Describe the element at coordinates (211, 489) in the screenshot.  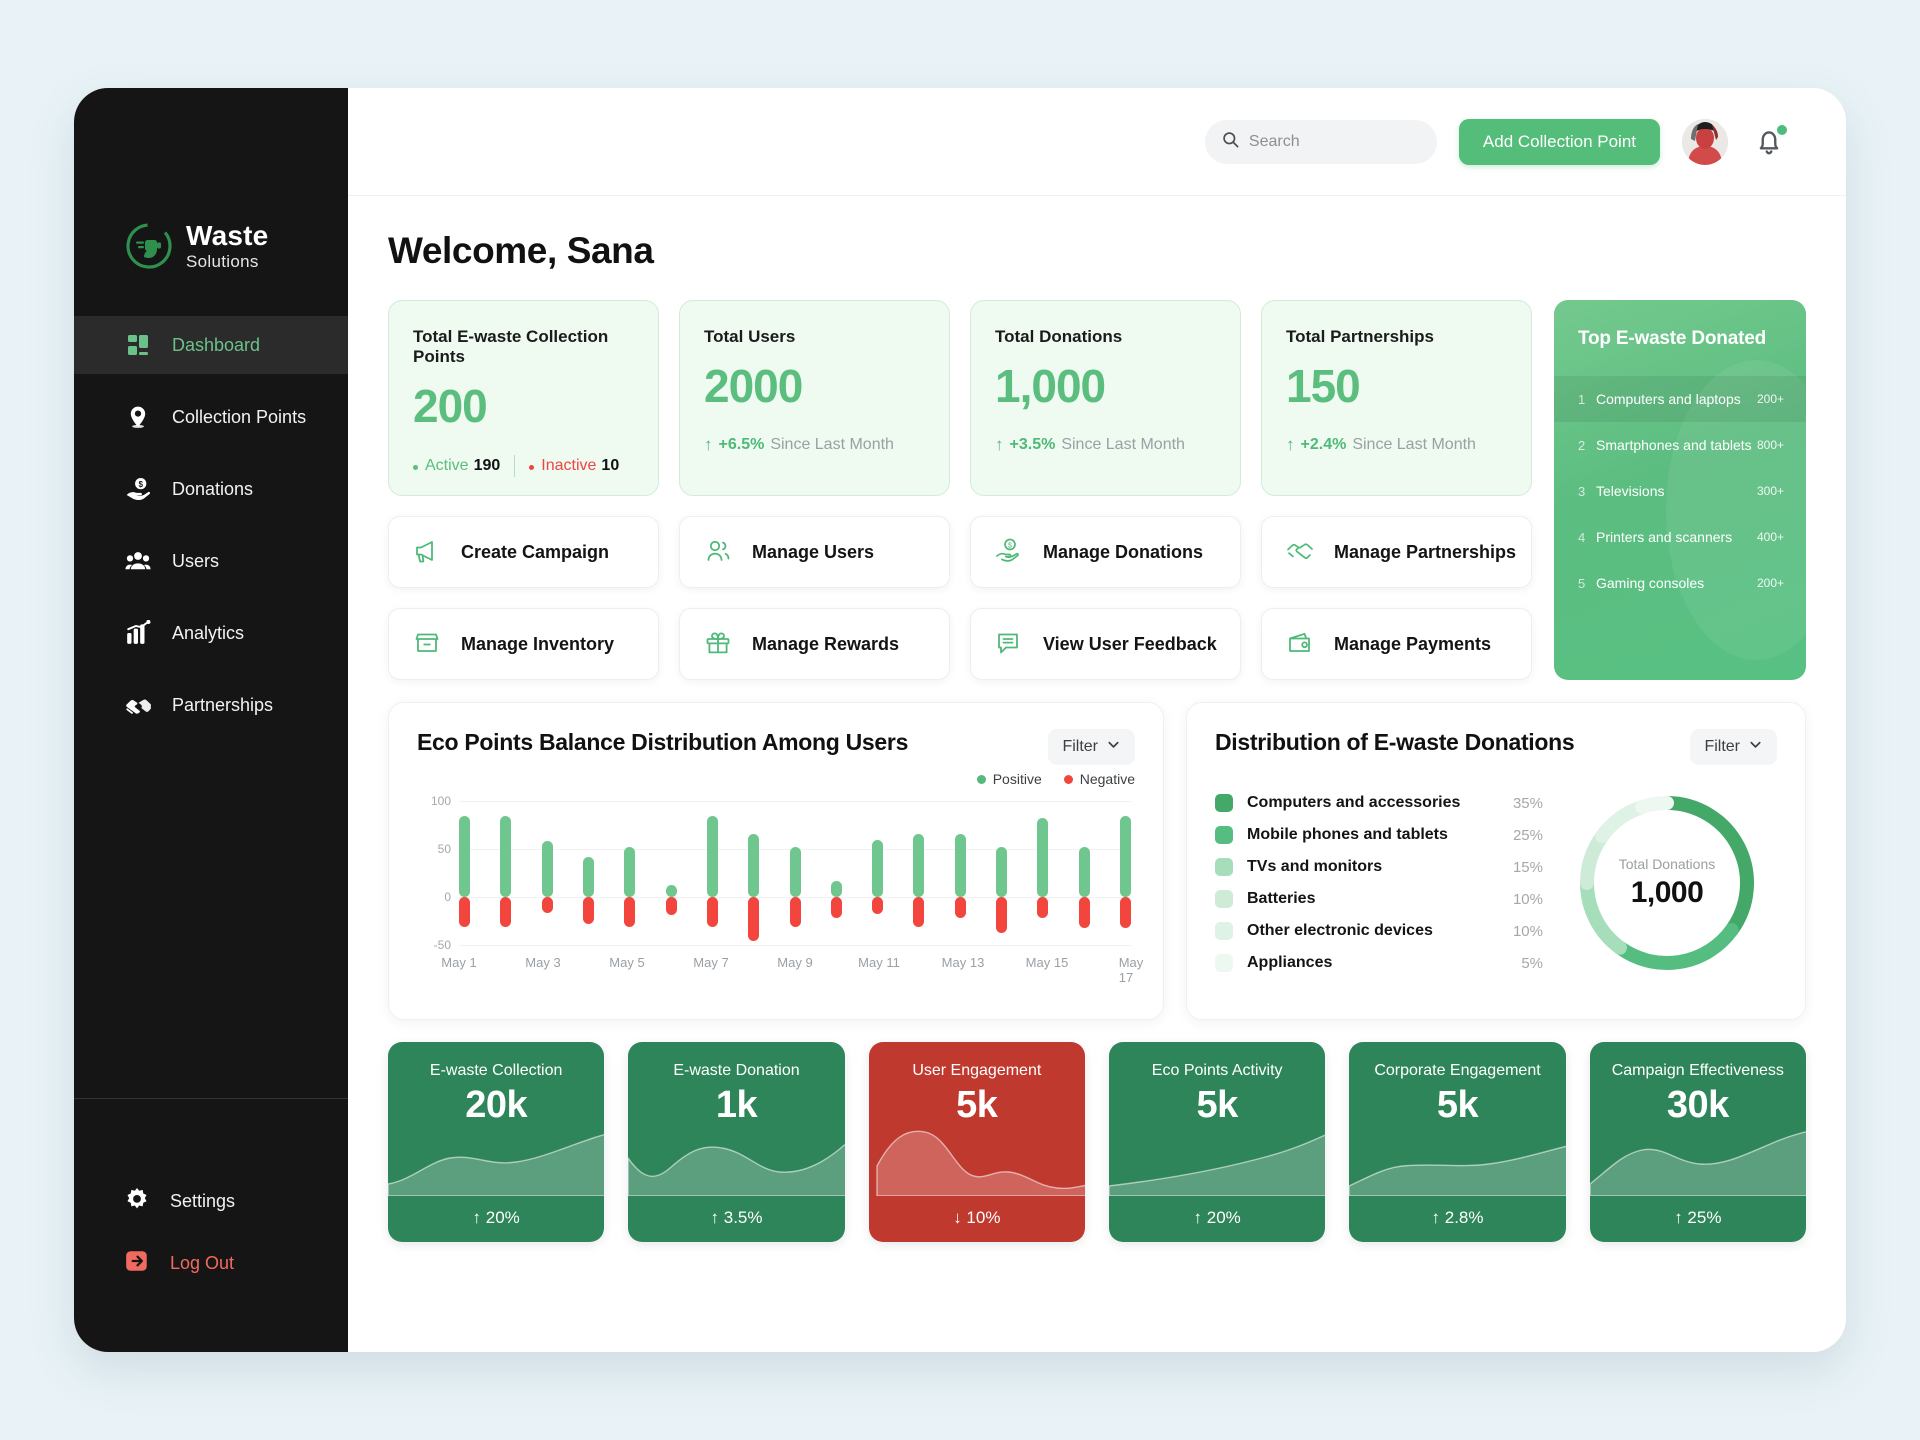
I see `sidebar-item-donations: $ Donations` at that location.